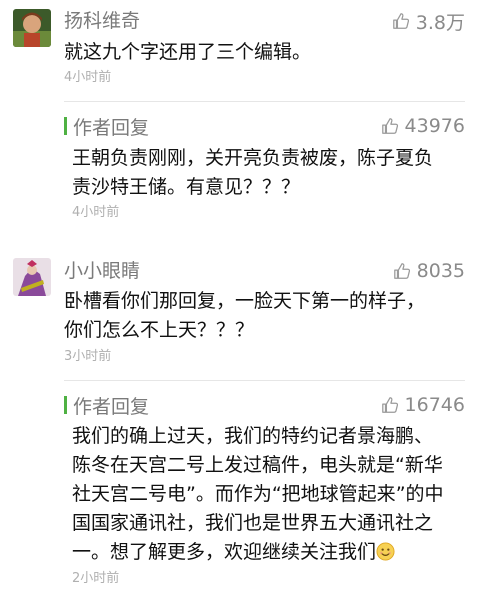 The width and height of the screenshot is (478, 595). What do you see at coordinates (96, 578) in the screenshot?
I see `timestamp: 2小时前` at bounding box center [96, 578].